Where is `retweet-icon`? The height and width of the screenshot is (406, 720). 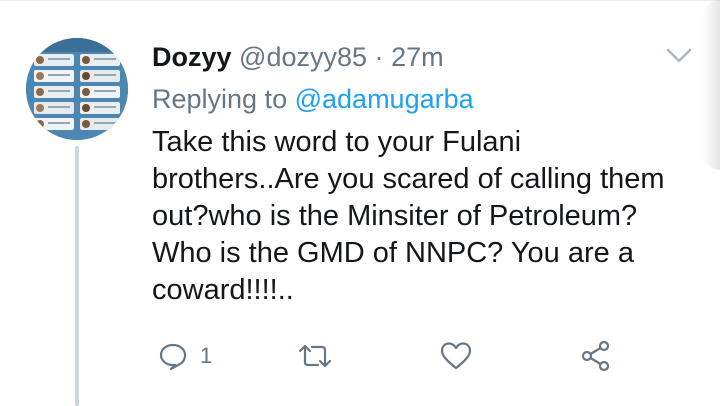
retweet-icon is located at coordinates (315, 356).